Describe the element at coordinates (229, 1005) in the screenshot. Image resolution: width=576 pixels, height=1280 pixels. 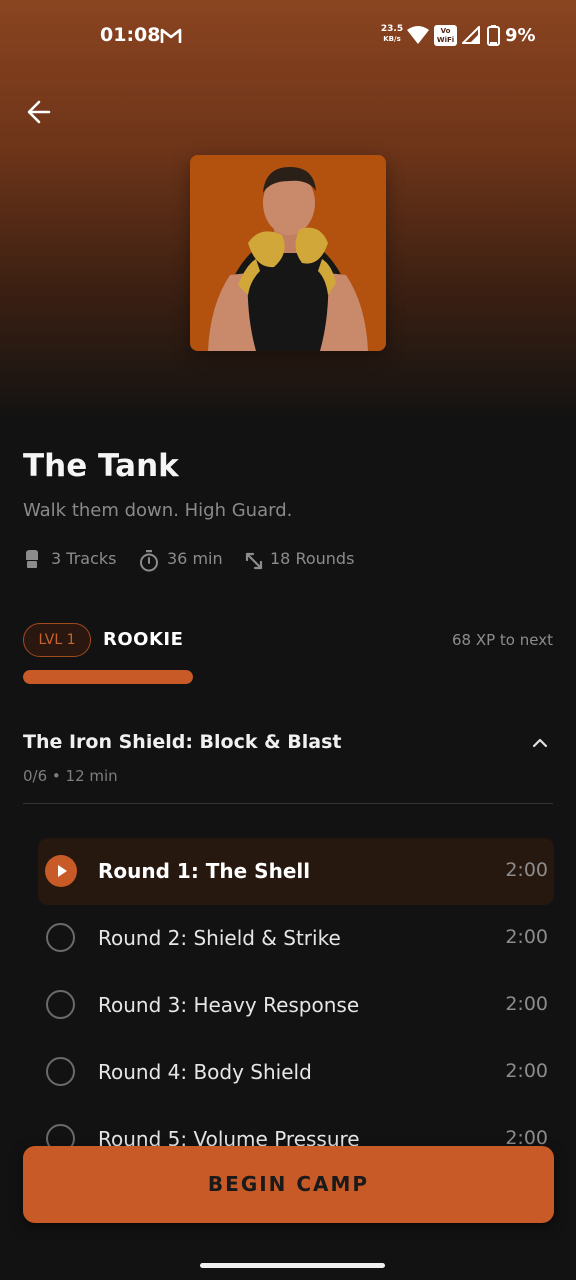
I see `round-label: Round 3: Heavy Response` at that location.